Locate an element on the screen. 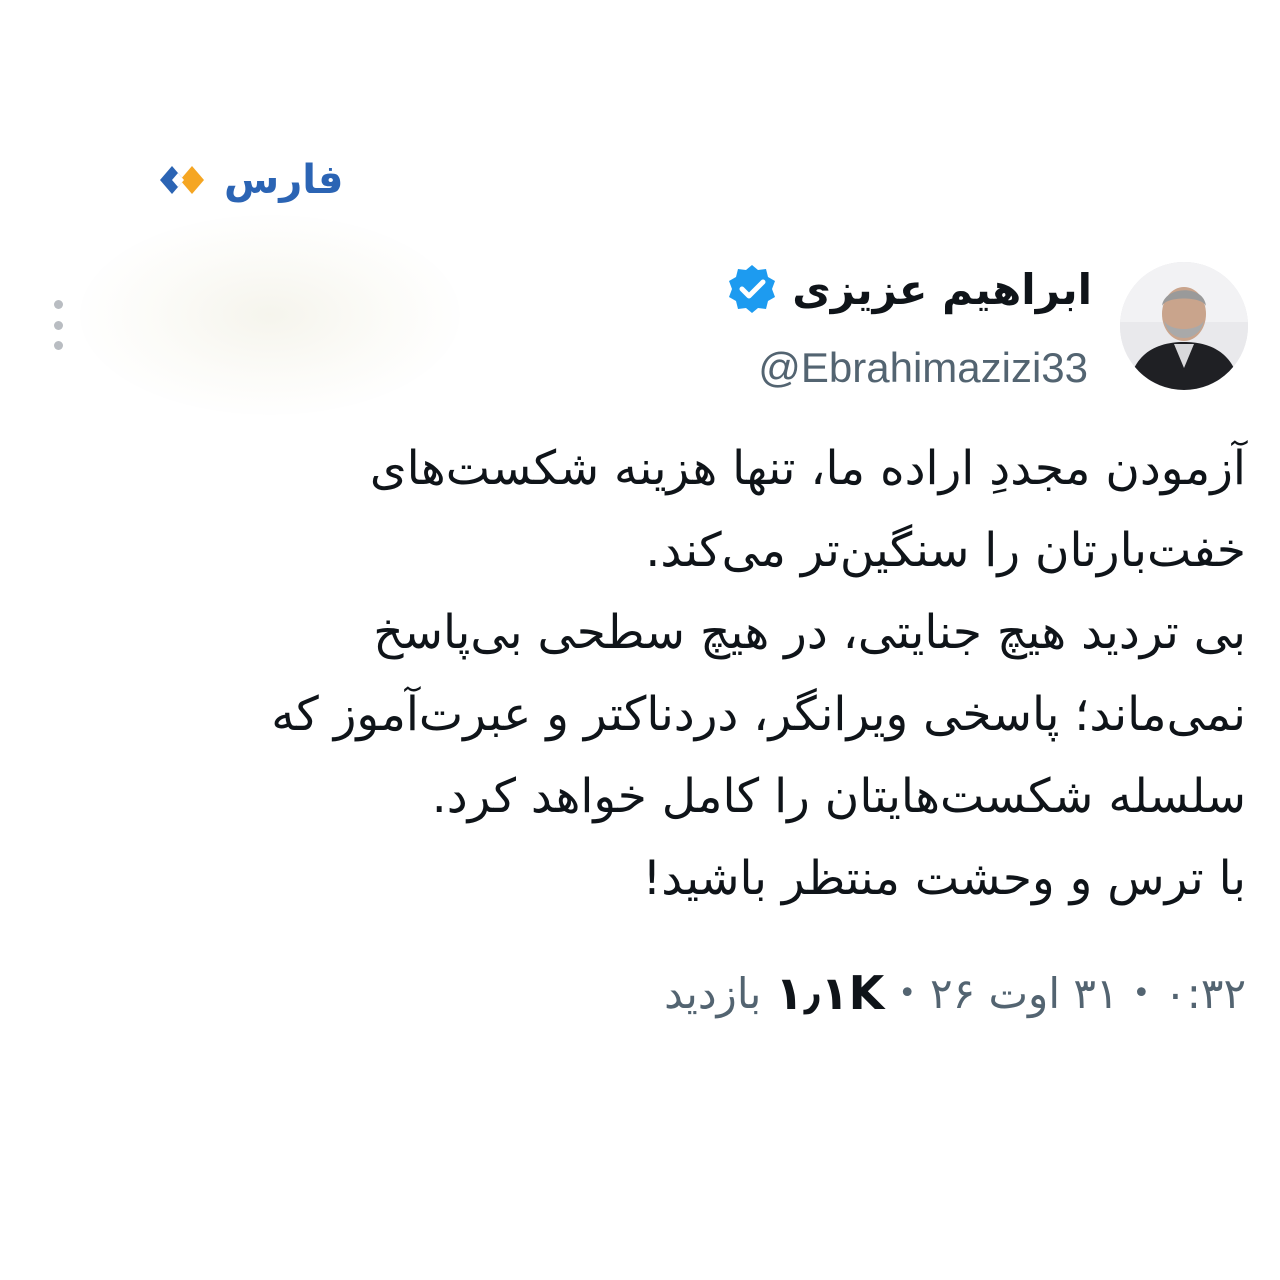 Image resolution: width=1280 pixels, height=1280 pixels. fars-logo-icon is located at coordinates (182, 180).